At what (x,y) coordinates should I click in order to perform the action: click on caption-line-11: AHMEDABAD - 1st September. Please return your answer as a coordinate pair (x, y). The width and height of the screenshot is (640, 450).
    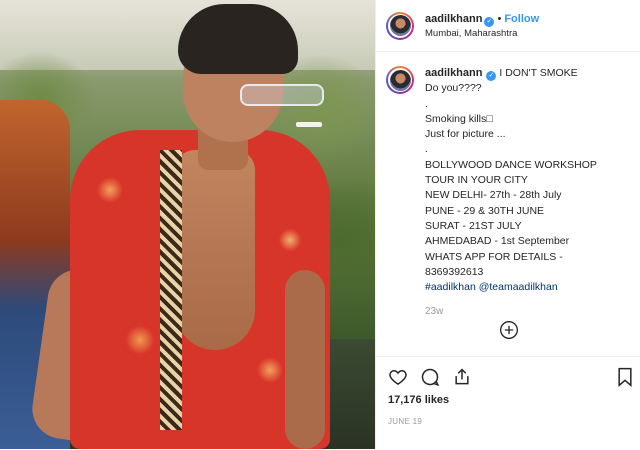
    Looking at the image, I should click on (497, 241).